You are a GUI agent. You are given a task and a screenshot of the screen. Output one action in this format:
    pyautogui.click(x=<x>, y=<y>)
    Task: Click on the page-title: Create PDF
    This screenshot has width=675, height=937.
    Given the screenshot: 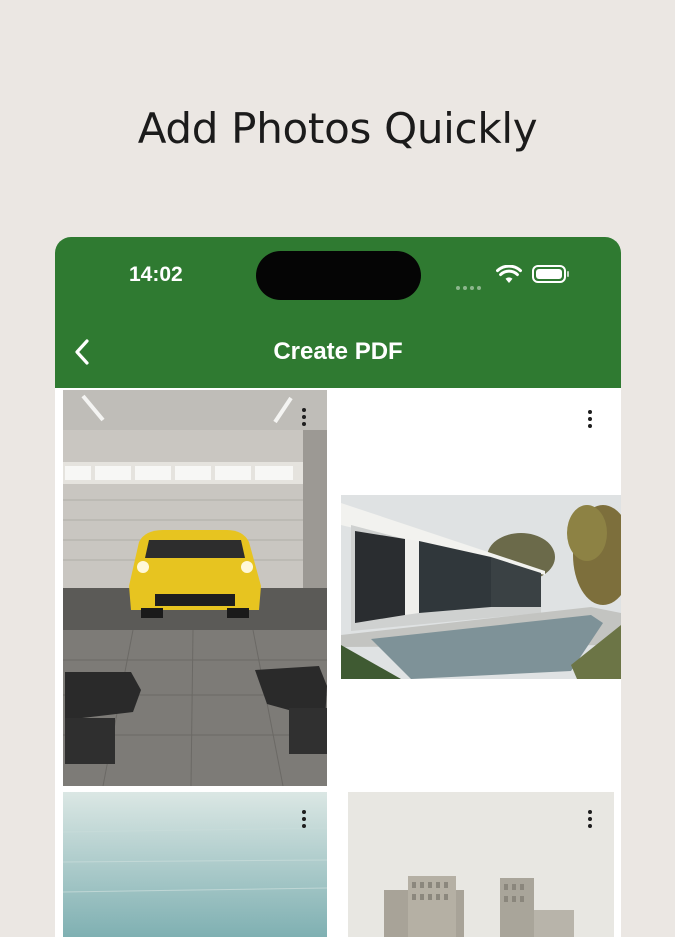 What is the action you would take?
    pyautogui.click(x=338, y=351)
    